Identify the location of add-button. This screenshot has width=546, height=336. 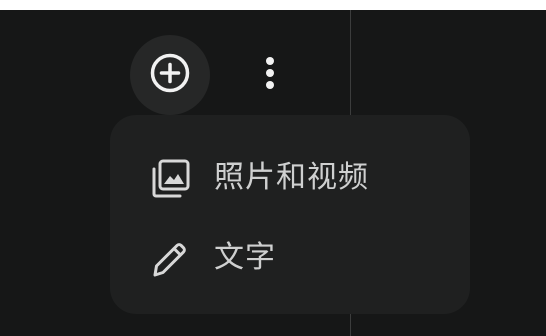
(170, 75).